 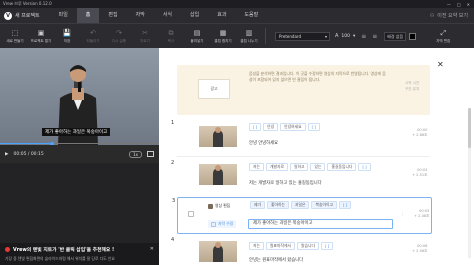 What do you see at coordinates (277, 167) in the screenshot?
I see `word-chip: 개발자로` at bounding box center [277, 167].